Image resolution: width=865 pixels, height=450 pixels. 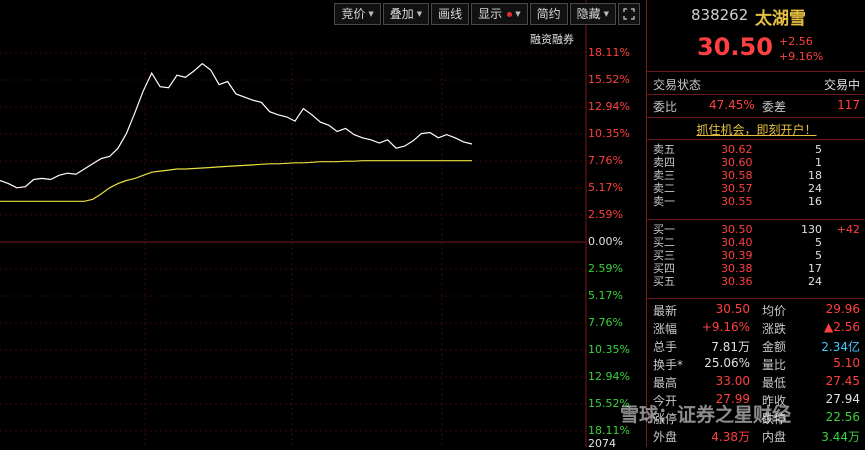 I want to click on level-price: 30.60, so click(x=737, y=162).